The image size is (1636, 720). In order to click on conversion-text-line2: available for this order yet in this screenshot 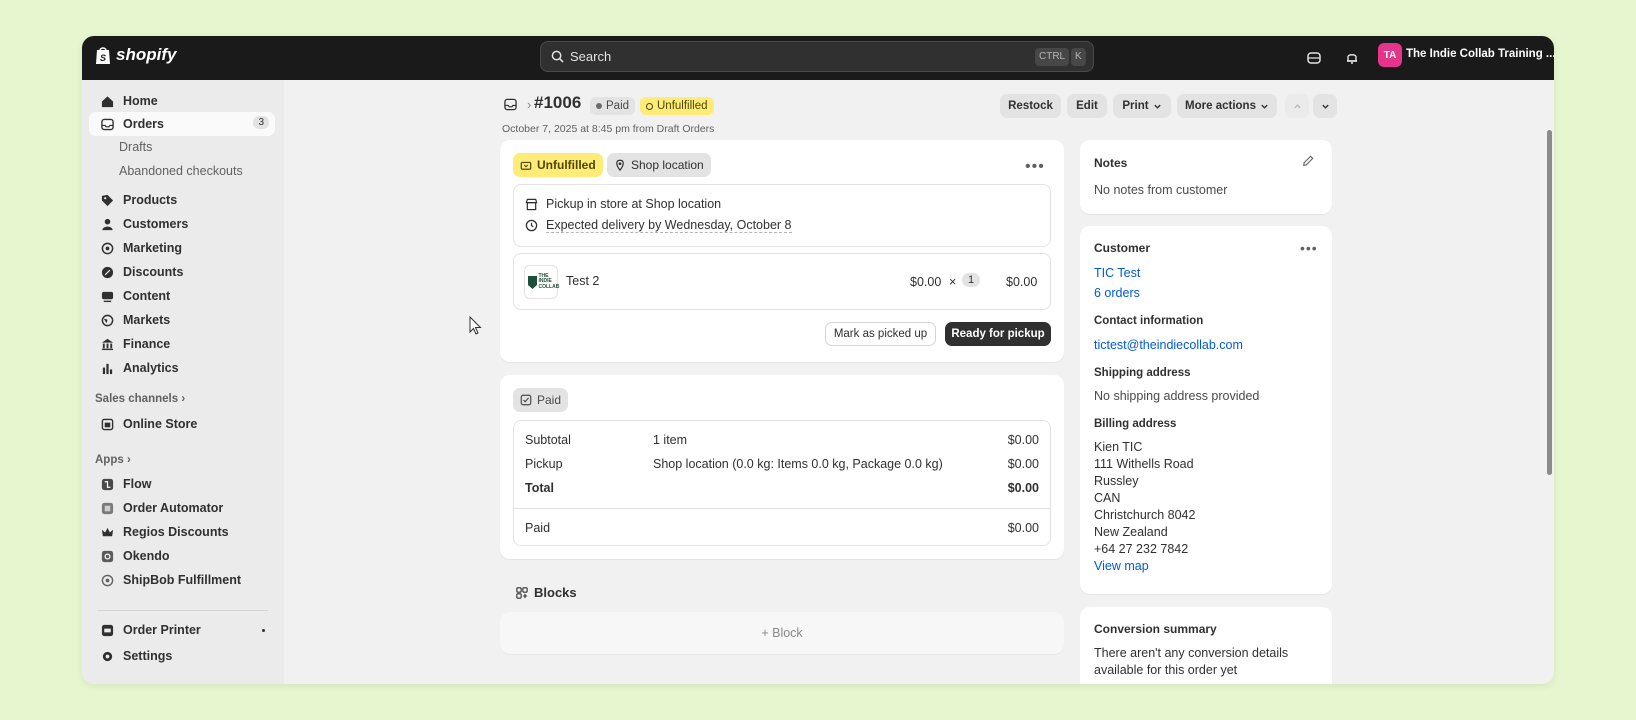, I will do `click(1166, 670)`.